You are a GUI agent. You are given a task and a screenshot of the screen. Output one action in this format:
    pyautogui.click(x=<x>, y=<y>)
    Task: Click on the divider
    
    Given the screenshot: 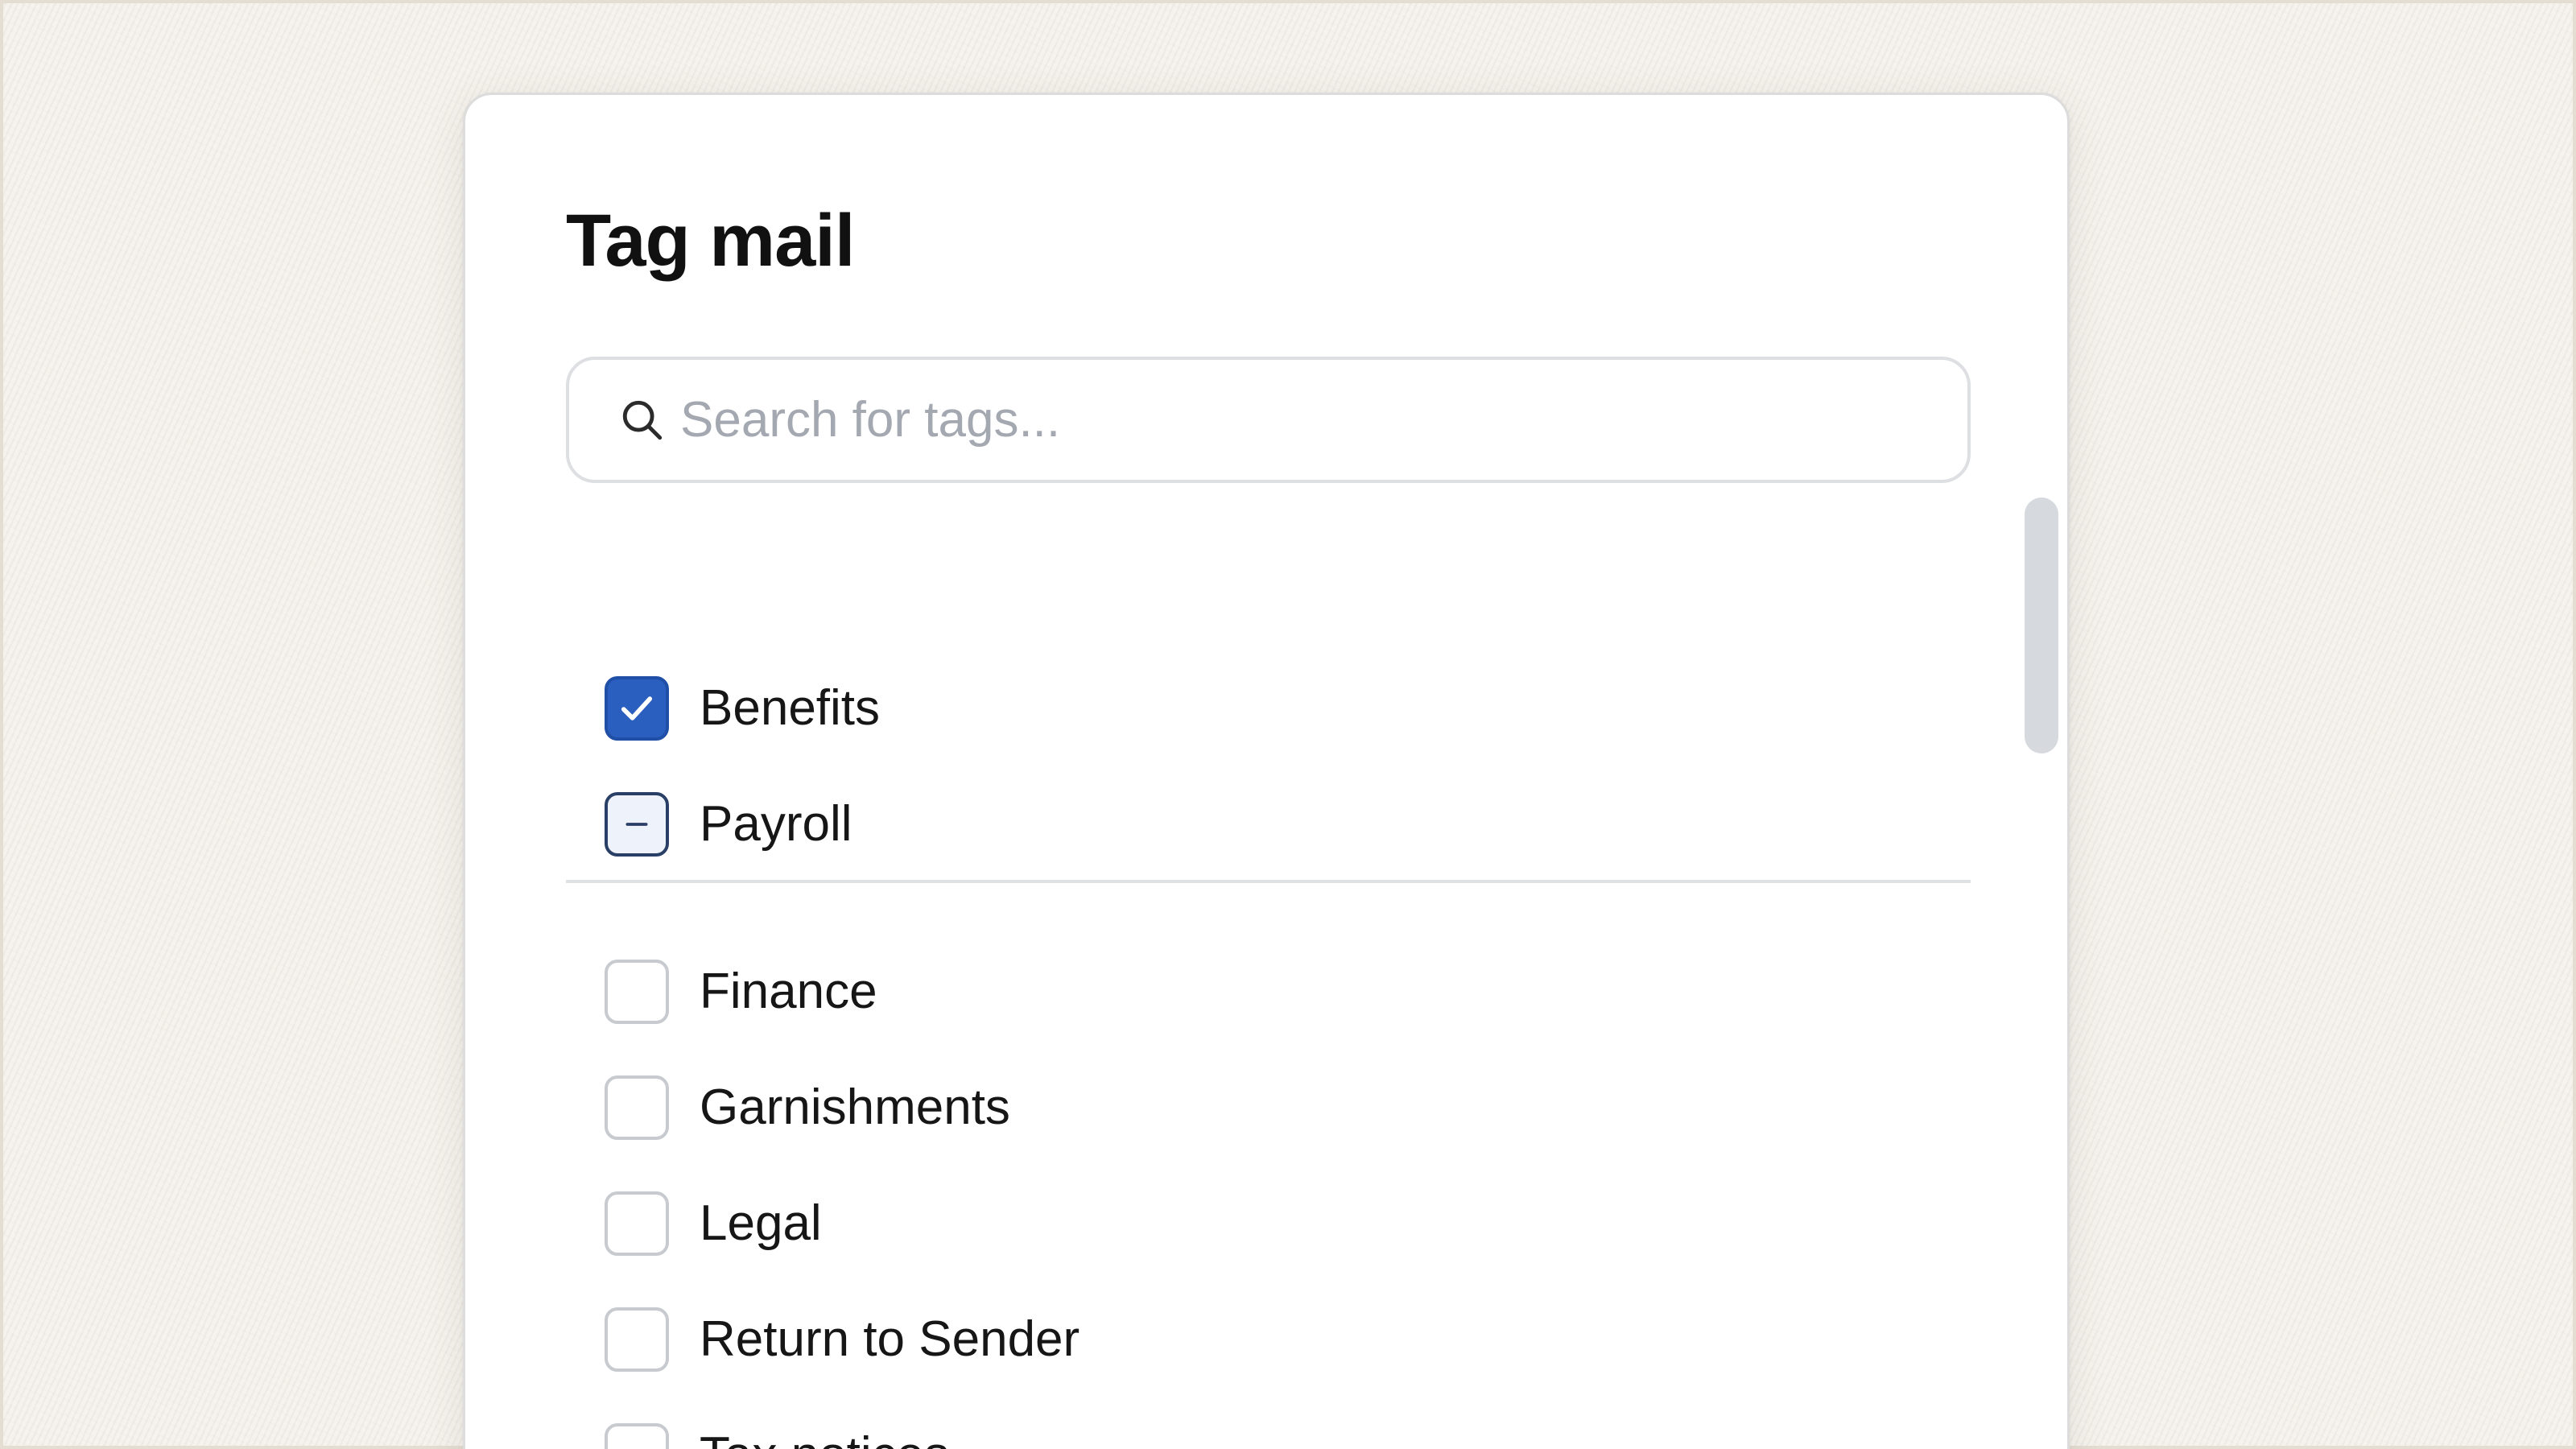 What is the action you would take?
    pyautogui.click(x=1268, y=882)
    